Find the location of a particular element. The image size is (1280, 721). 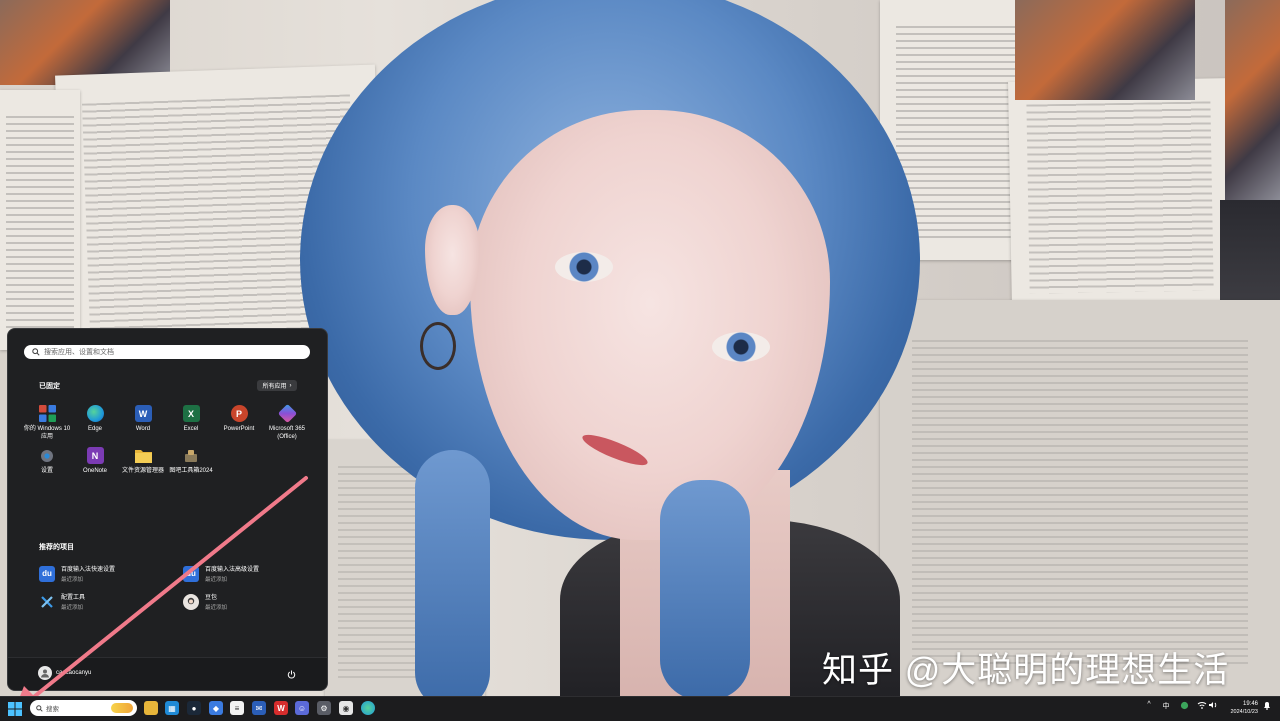

app-label: Word is located at coordinates (143, 429).